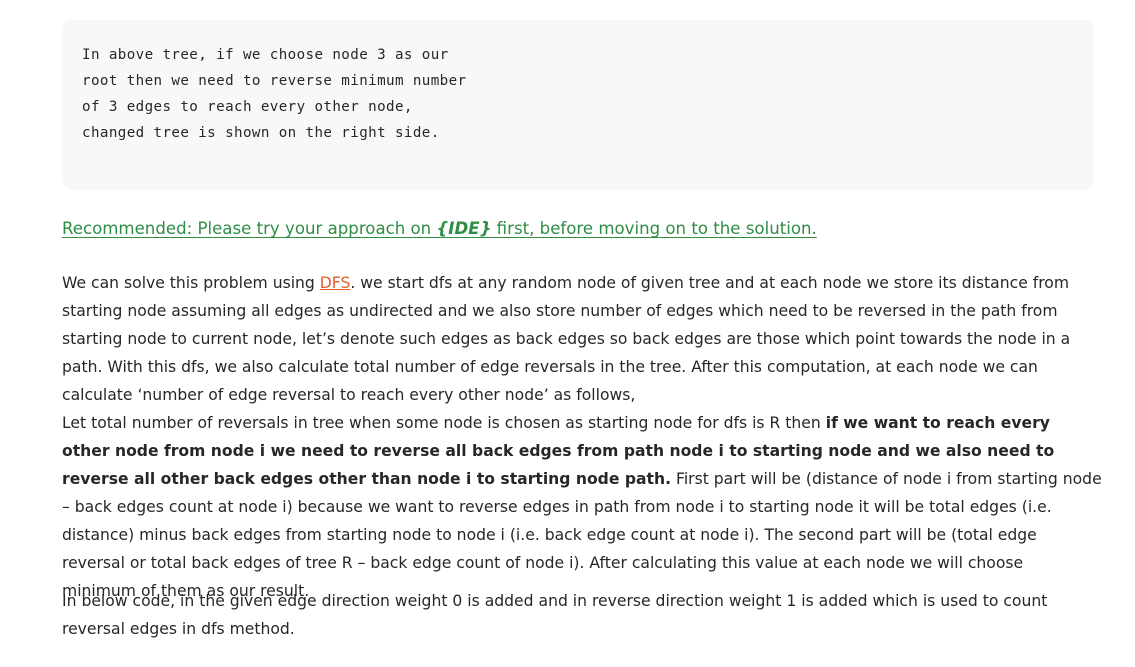  I want to click on recommended-suffix: first, before moving on to the solution., so click(654, 228).